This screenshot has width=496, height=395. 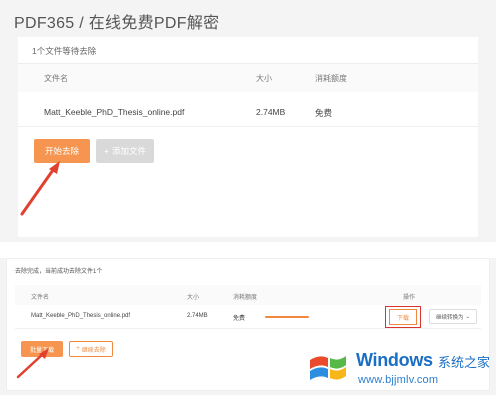 What do you see at coordinates (59, 272) in the screenshot?
I see `result-status: 去除完成，当前成功去除文件1个` at bounding box center [59, 272].